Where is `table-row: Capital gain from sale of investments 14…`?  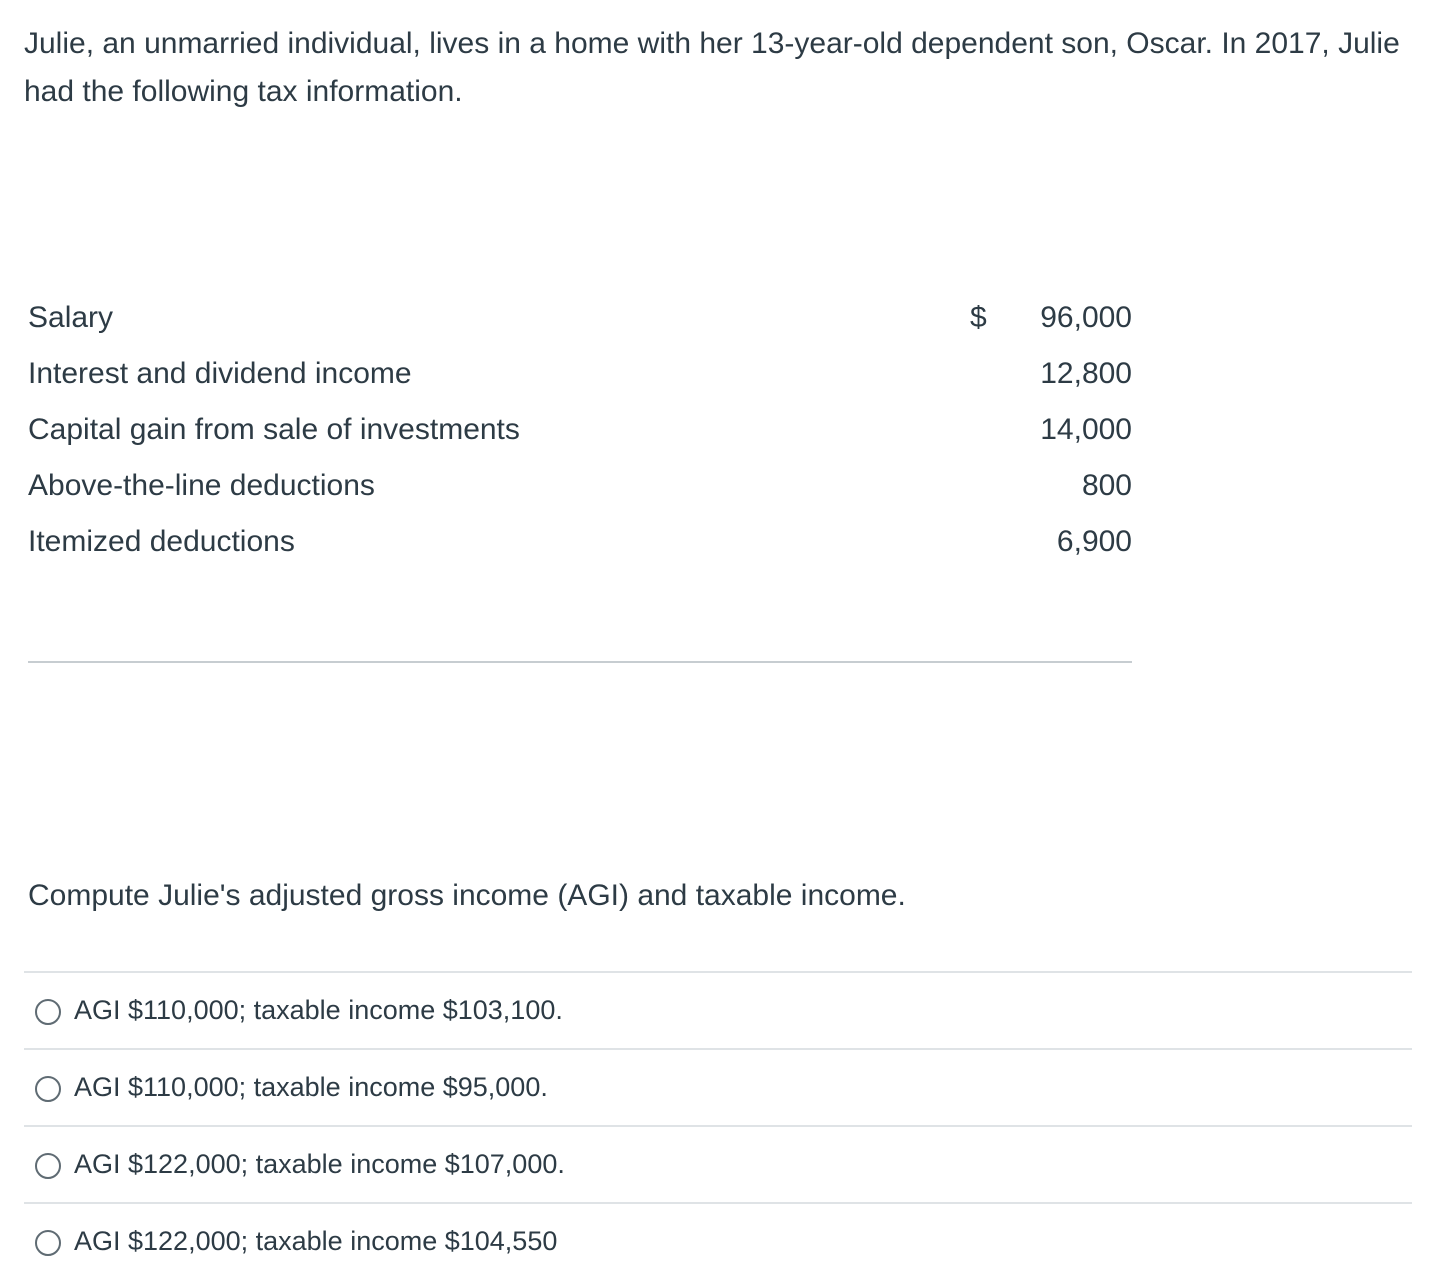
table-row: Capital gain from sale of investments 14… is located at coordinates (580, 430).